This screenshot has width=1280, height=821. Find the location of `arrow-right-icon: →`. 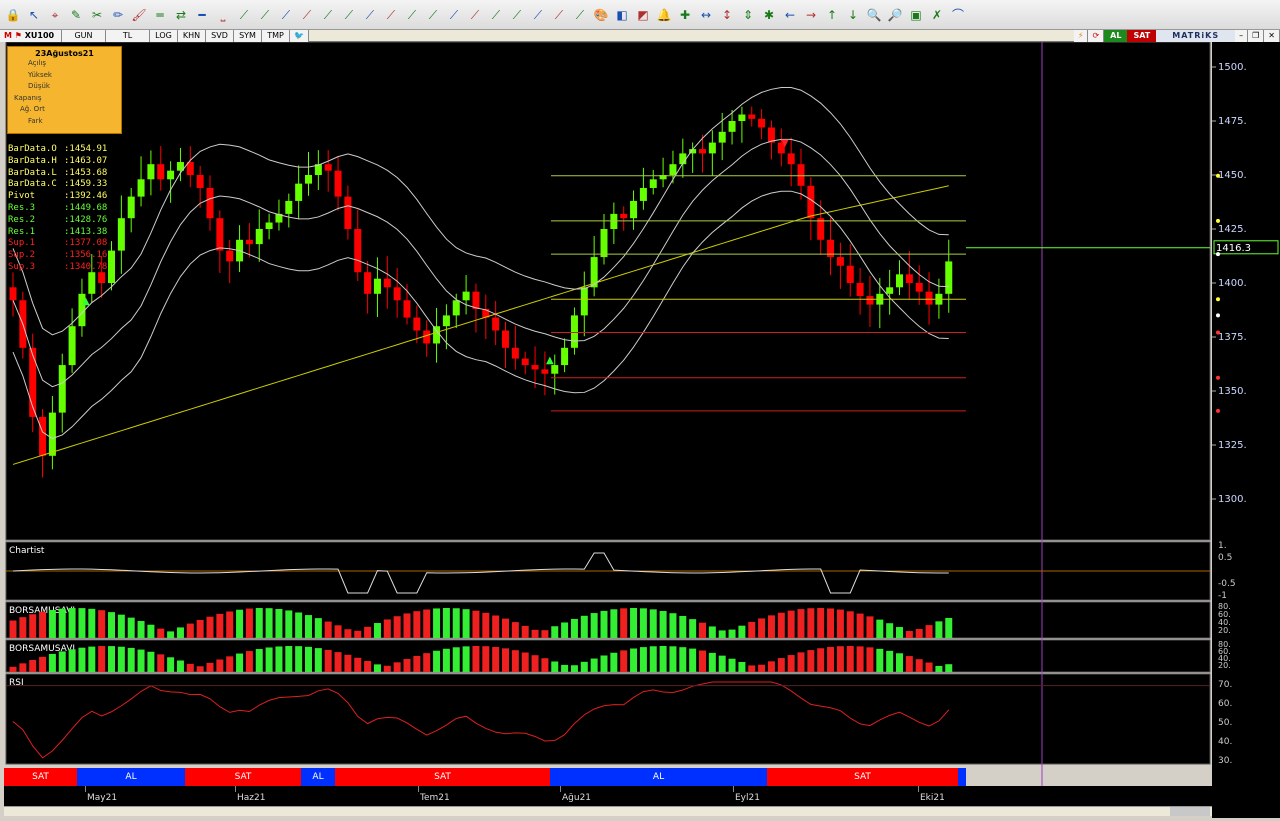

arrow-right-icon: → is located at coordinates (811, 15).